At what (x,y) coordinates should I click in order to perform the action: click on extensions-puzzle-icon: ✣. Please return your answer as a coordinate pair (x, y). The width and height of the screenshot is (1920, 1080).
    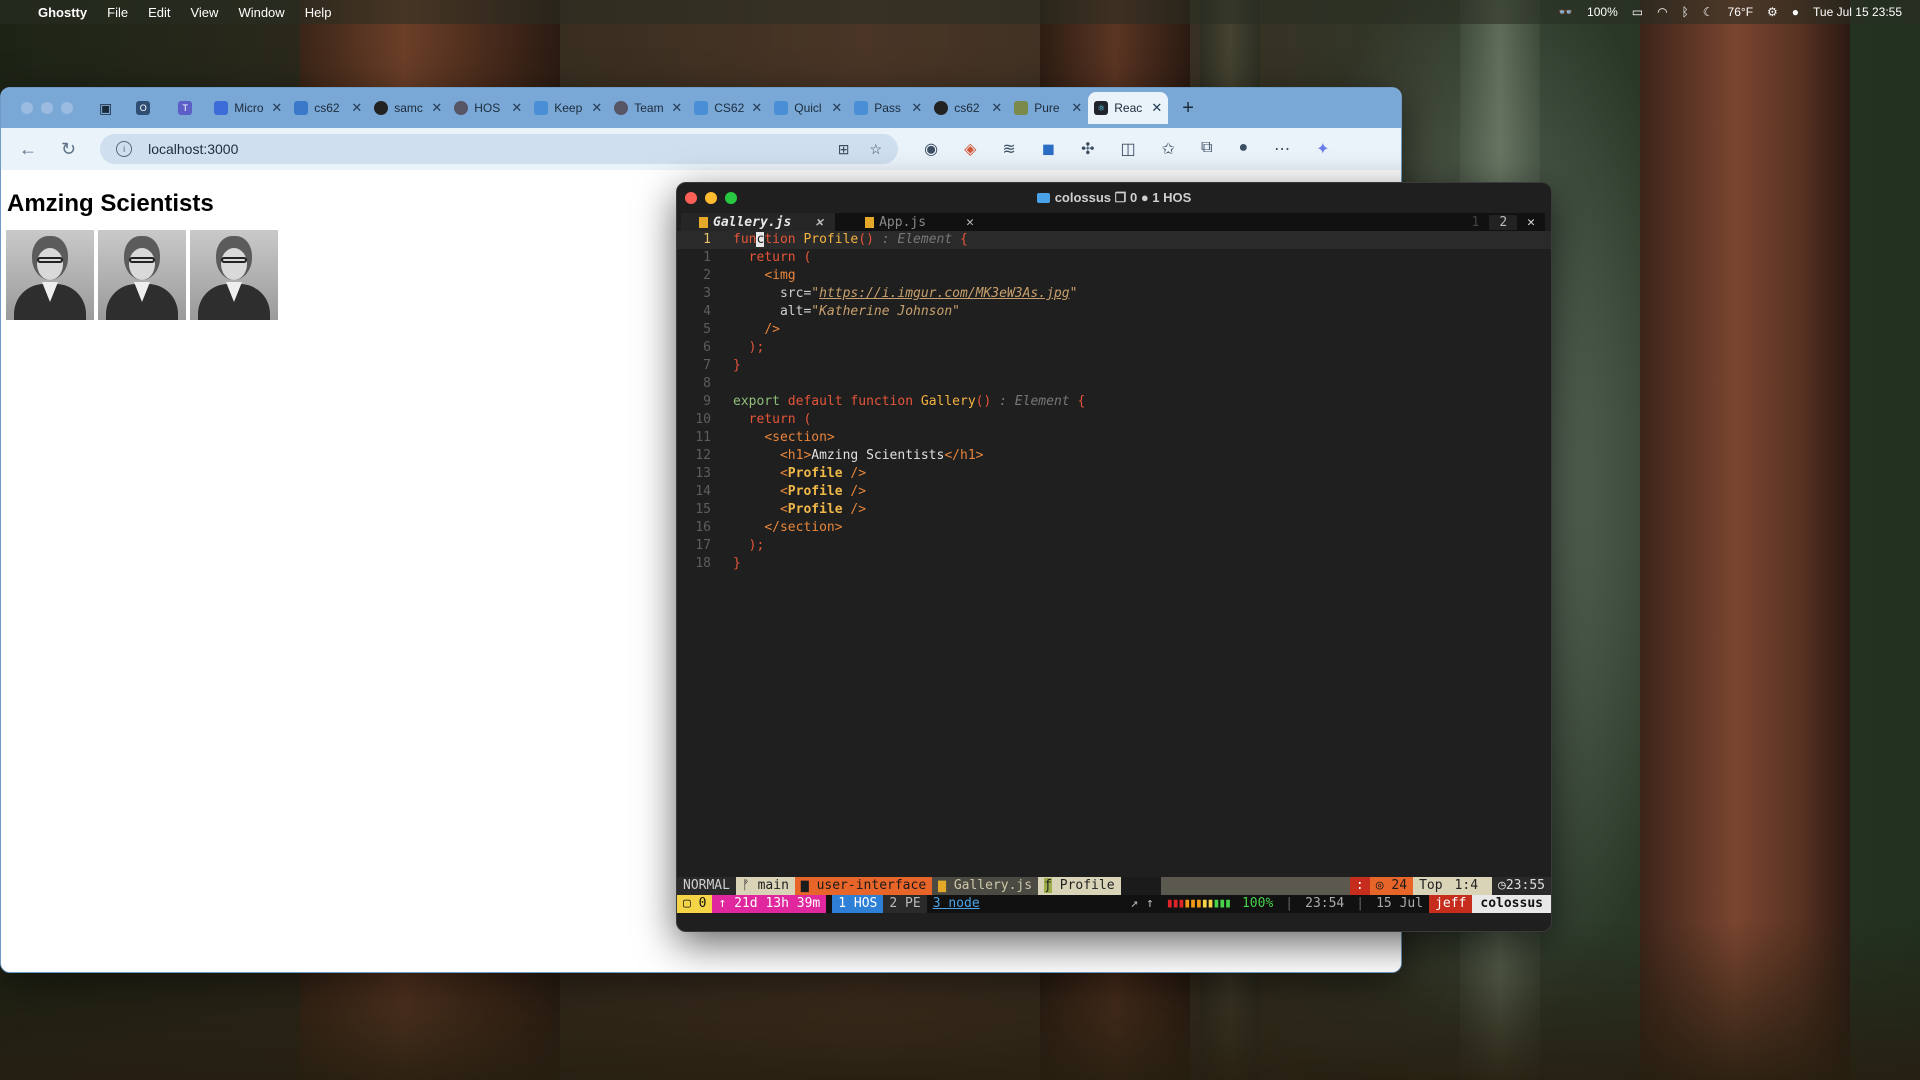
    Looking at the image, I should click on (1087, 149).